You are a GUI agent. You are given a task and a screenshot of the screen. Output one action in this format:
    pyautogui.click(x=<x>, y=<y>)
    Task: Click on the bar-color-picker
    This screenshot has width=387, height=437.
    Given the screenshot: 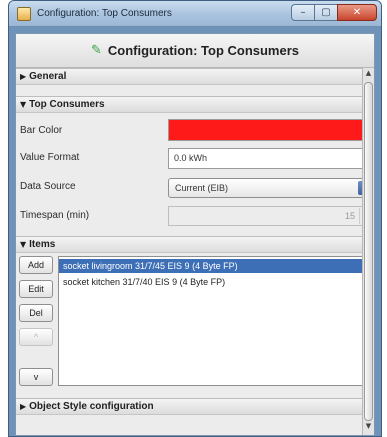 What is the action you would take?
    pyautogui.click(x=265, y=130)
    